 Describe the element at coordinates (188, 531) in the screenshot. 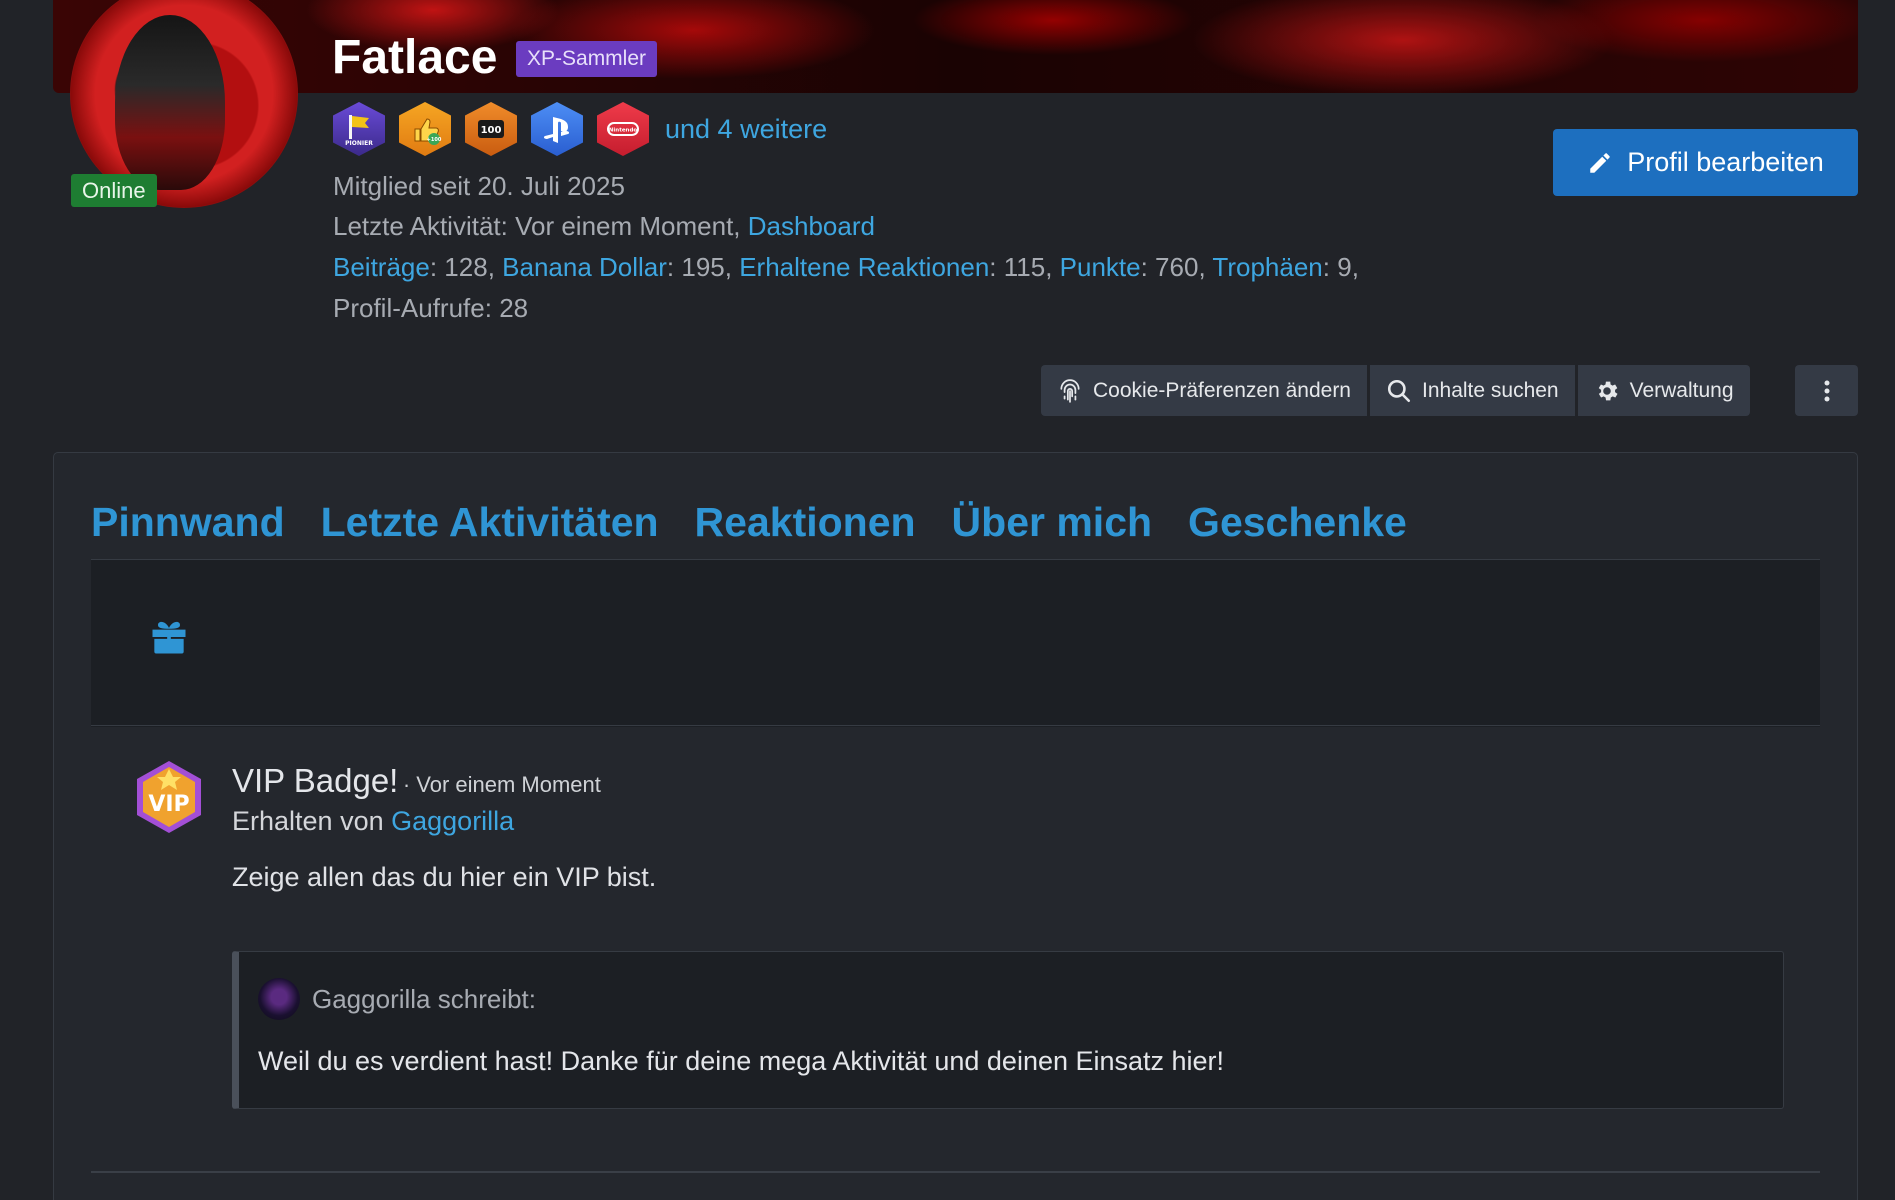

I see `tab-pinnwand: Pinnwand` at that location.